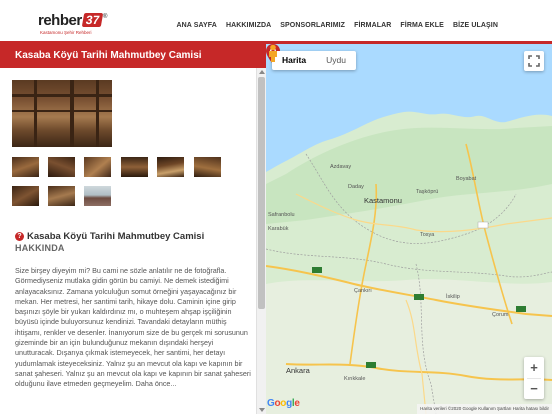  Describe the element at coordinates (262, 72) in the screenshot. I see `scroll-up-arrow-icon` at that location.